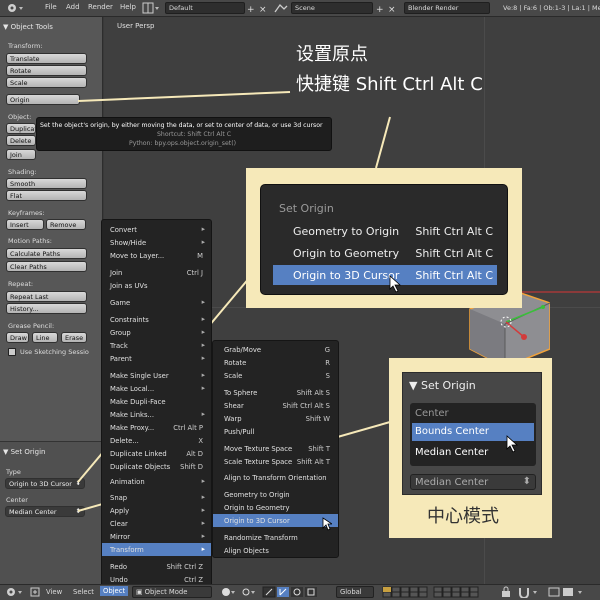 The image size is (600, 600). What do you see at coordinates (275, 550) in the screenshot?
I see `menu-item-align-objects: Align Objects` at bounding box center [275, 550].